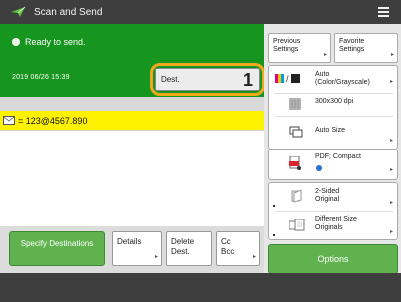 The height and width of the screenshot is (302, 401). Describe the element at coordinates (41, 77) in the screenshot. I see `datetime-display: 2019 06/26 15:39` at that location.